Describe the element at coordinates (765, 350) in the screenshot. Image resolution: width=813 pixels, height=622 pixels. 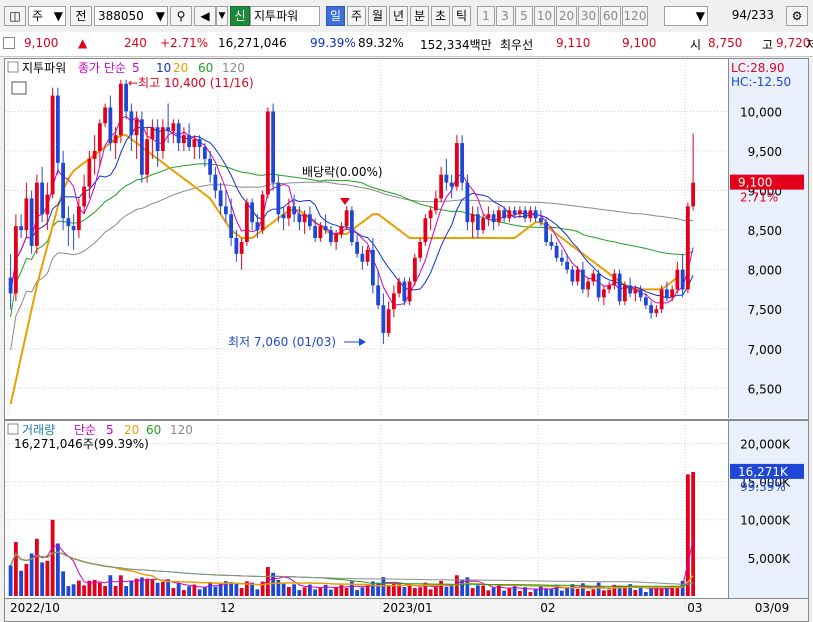
I see `price-tick-label: 7,000` at that location.